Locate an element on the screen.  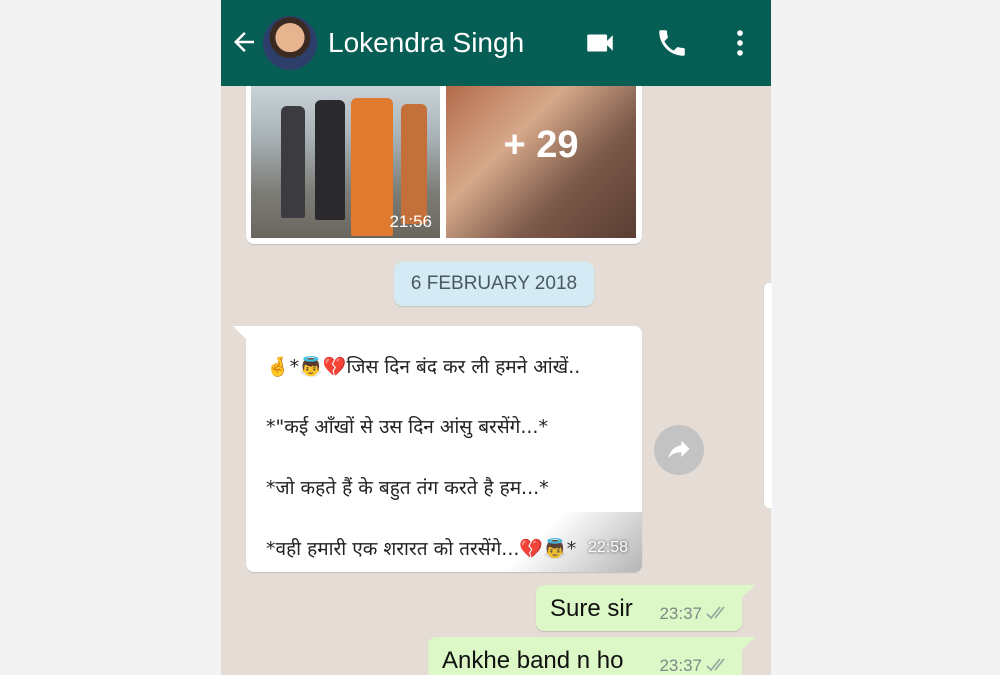
message-text: Sure sir is located at coordinates (591, 608).